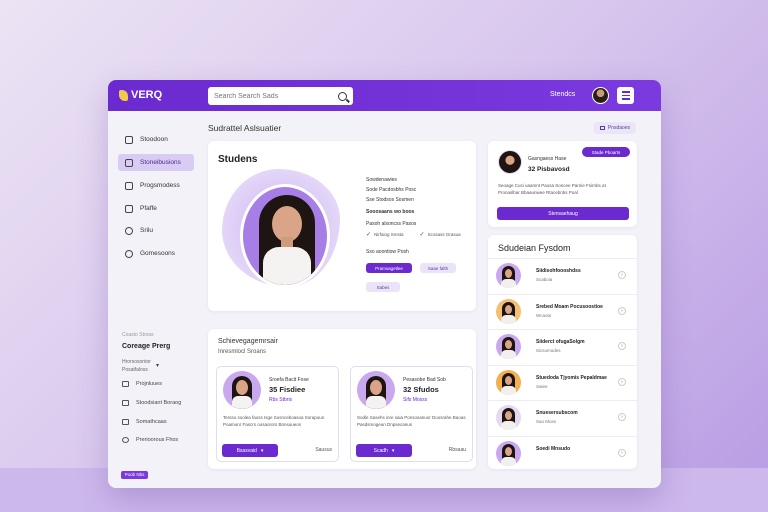 The width and height of the screenshot is (768, 512). I want to click on list-item-sub: Wcaoto, so click(544, 315).